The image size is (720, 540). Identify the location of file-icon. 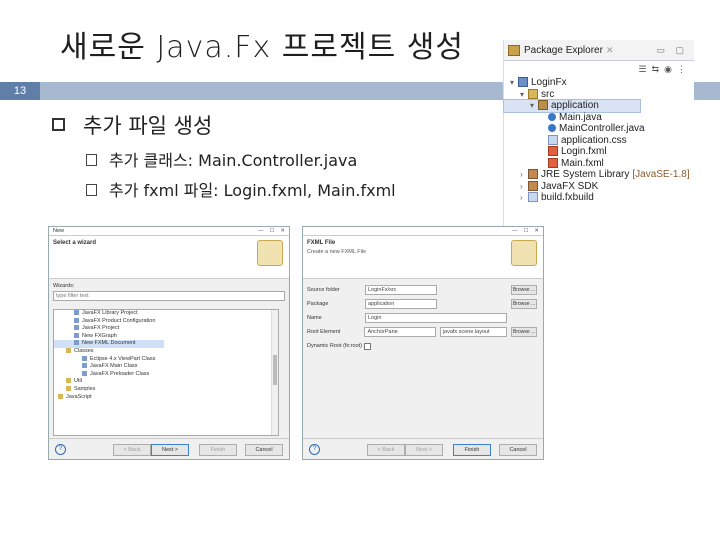
(533, 197).